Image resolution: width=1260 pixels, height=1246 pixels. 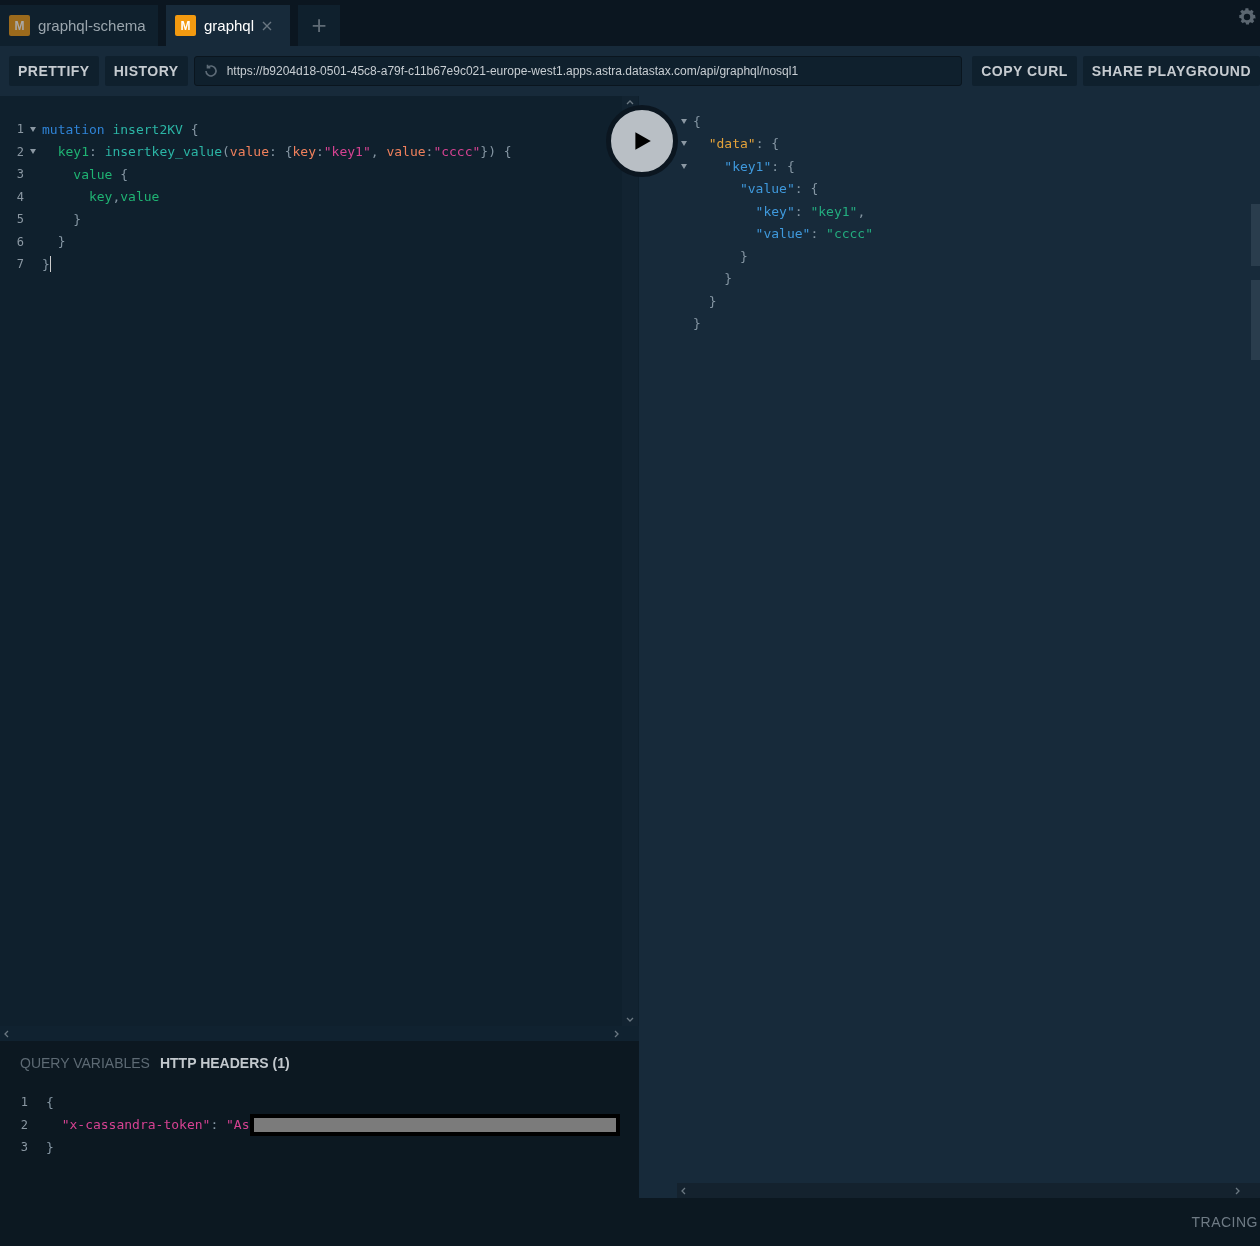 What do you see at coordinates (578, 71) in the screenshot?
I see `url-field: https://b9204d18-0501-45c8-a79f-c11b67e9c021-europe-west1.apps.astra.datastax.com/api/graphql/nosql1` at bounding box center [578, 71].